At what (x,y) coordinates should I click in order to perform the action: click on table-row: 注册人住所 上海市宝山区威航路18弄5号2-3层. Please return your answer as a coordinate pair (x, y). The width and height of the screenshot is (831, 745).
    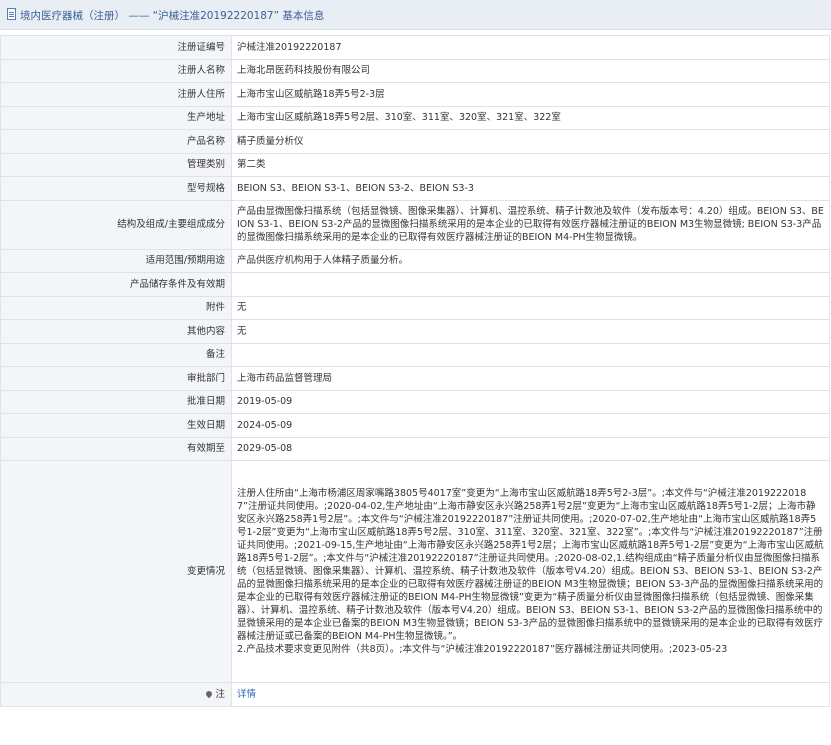
    Looking at the image, I should click on (415, 94).